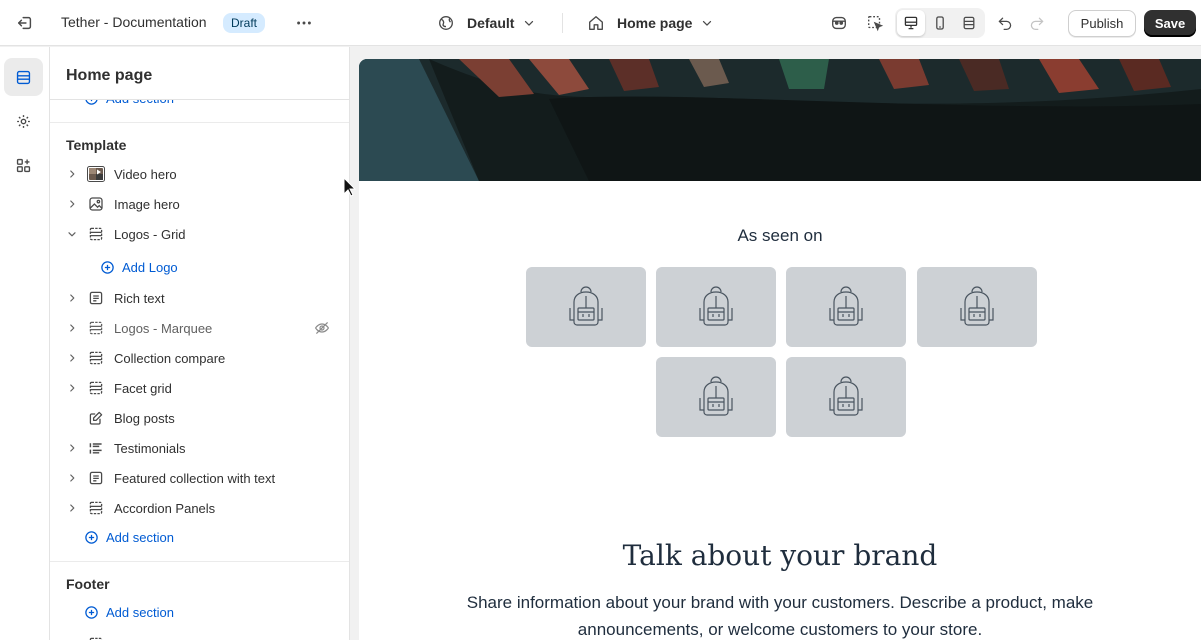 The width and height of the screenshot is (1201, 640). What do you see at coordinates (150, 448) in the screenshot?
I see `section-label: Testimonials` at bounding box center [150, 448].